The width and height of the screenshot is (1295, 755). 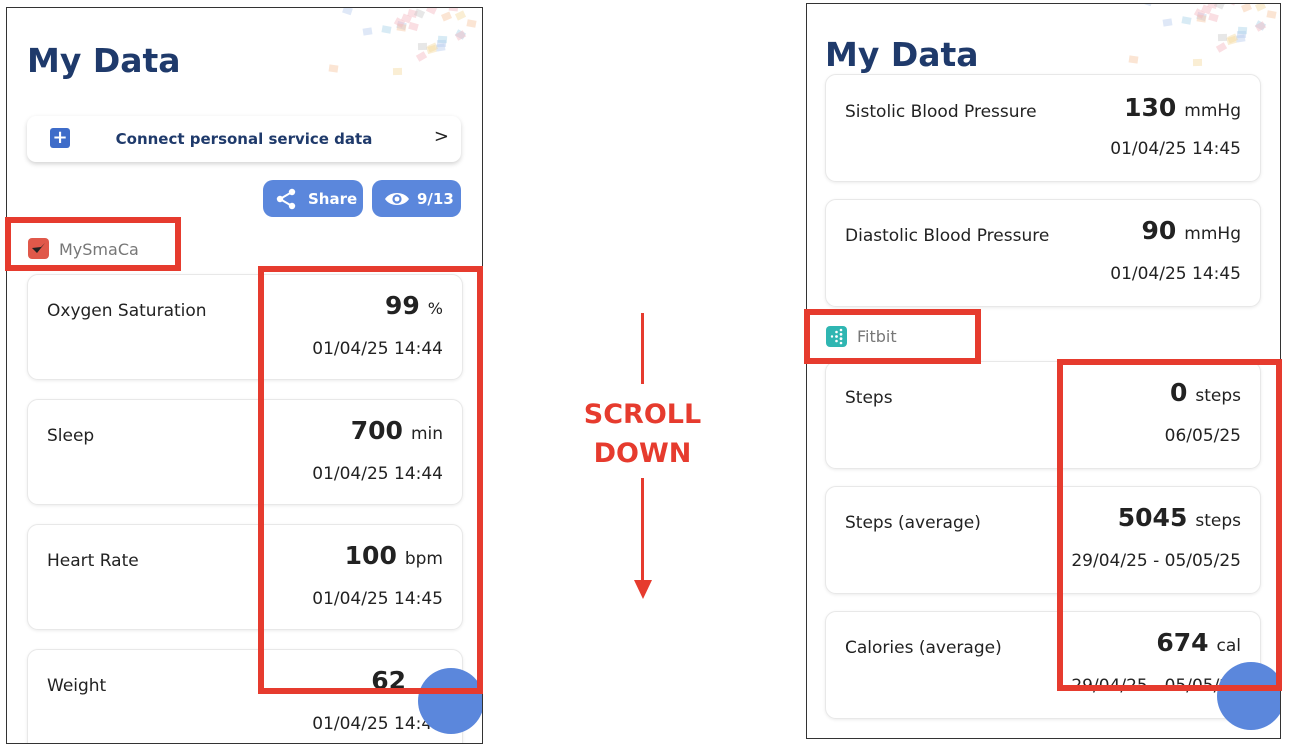 I want to click on metric-name: Diastolic Blood Pressure, so click(x=947, y=236).